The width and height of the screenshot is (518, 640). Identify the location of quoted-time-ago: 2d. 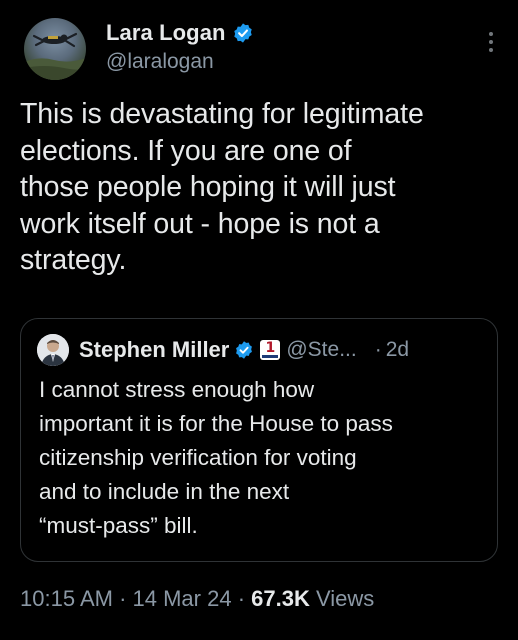
(397, 350).